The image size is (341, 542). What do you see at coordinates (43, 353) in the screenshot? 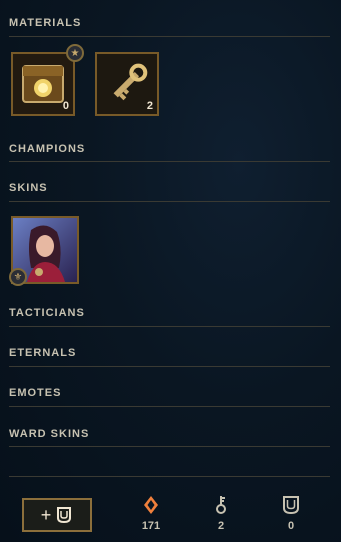
I see `section-eternals-title: ETERNALS` at bounding box center [43, 353].